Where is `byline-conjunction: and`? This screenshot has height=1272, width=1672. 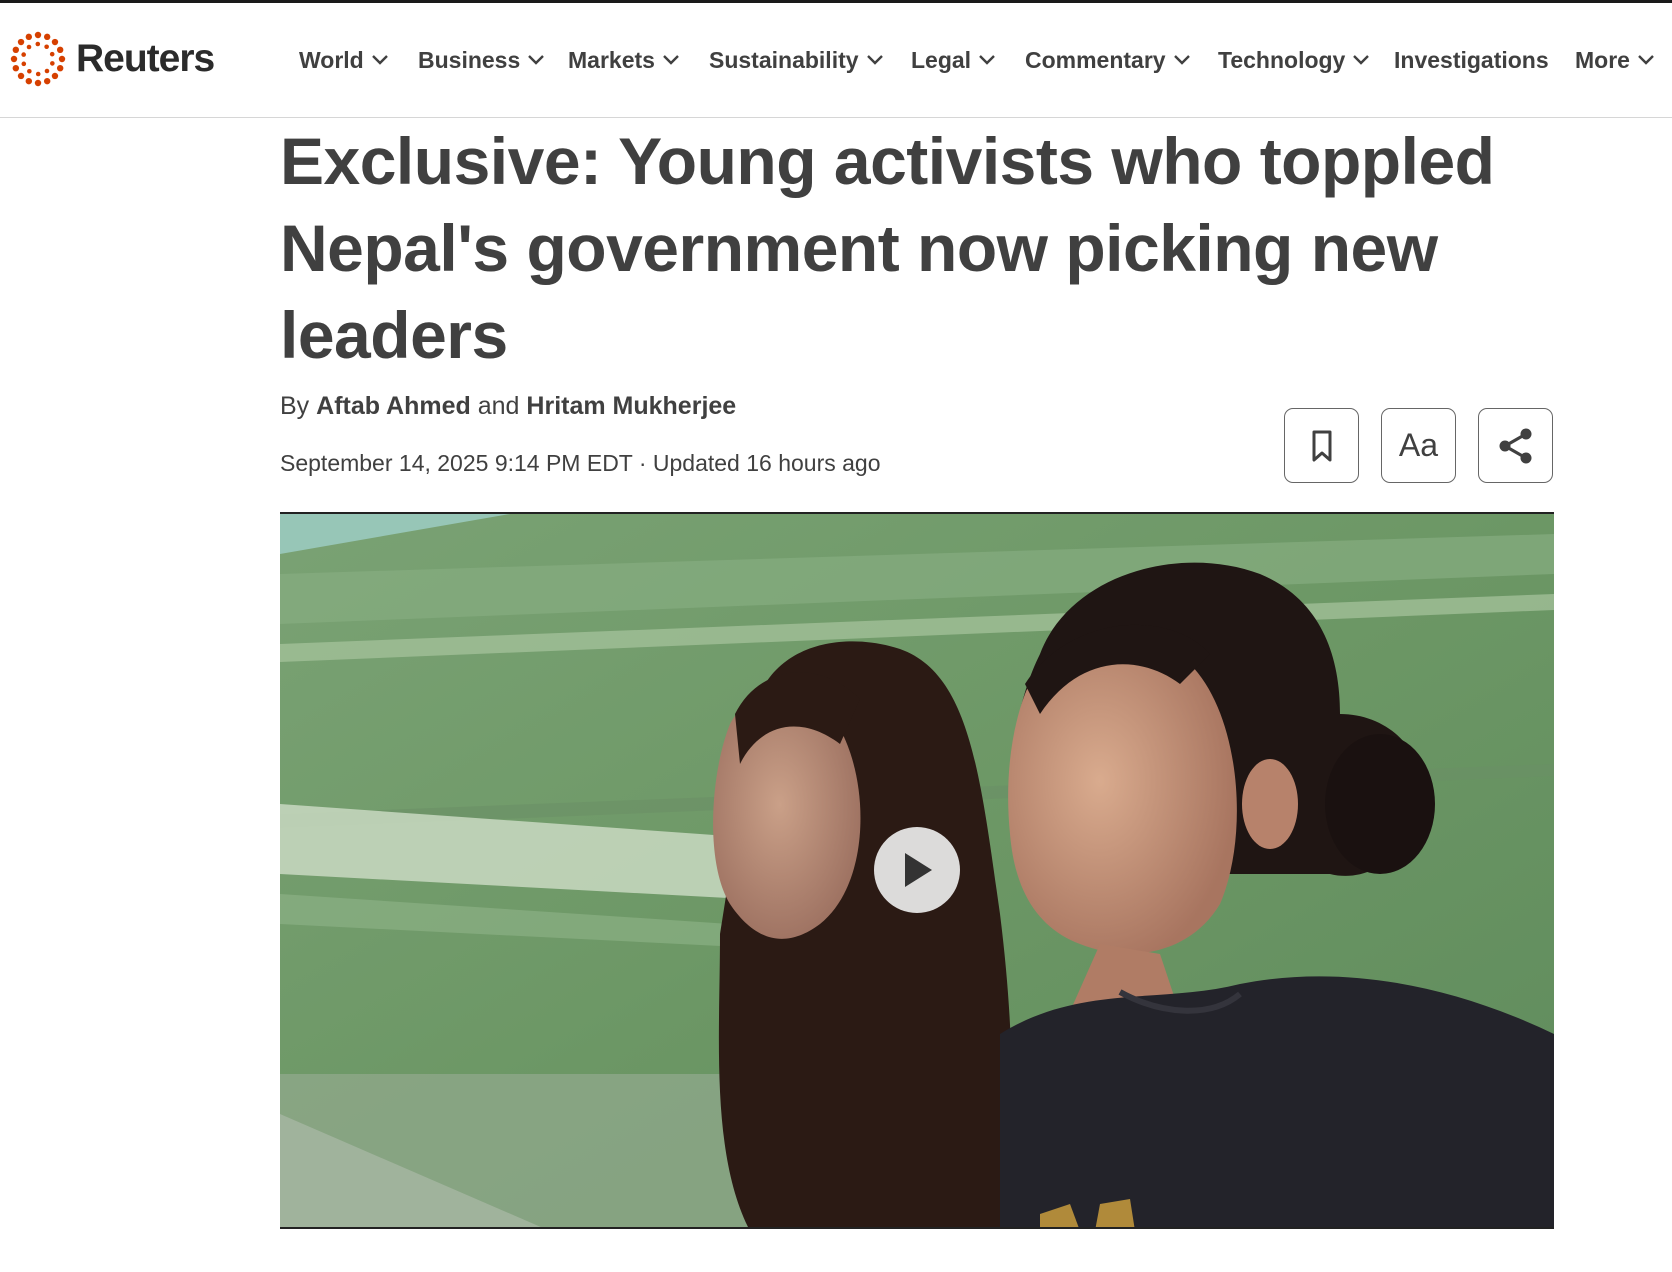 byline-conjunction: and is located at coordinates (498, 406).